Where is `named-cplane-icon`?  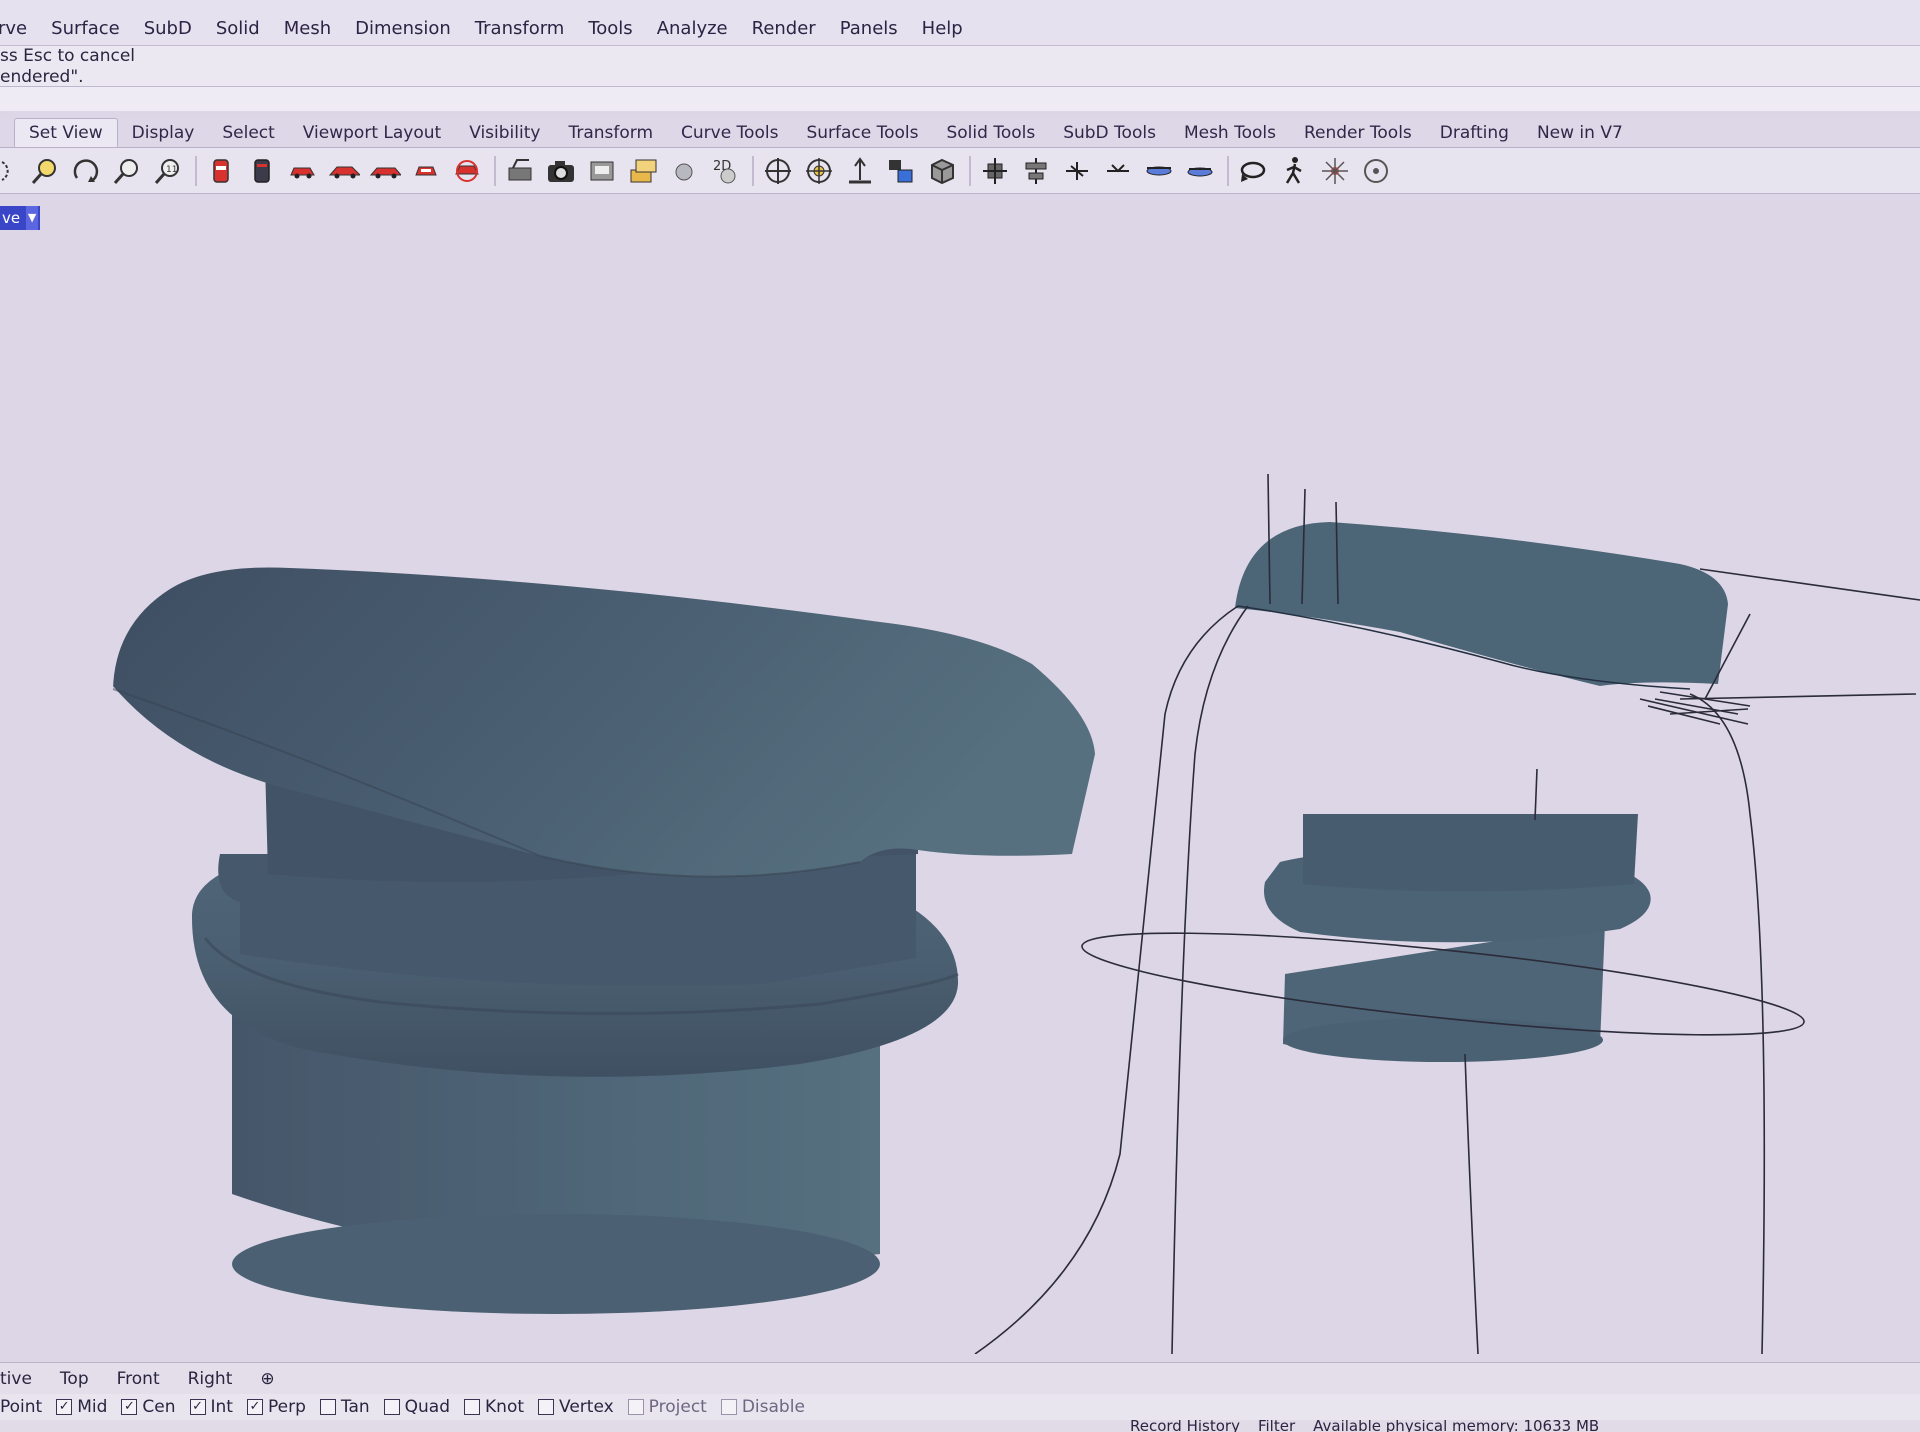 named-cplane-icon is located at coordinates (643, 171).